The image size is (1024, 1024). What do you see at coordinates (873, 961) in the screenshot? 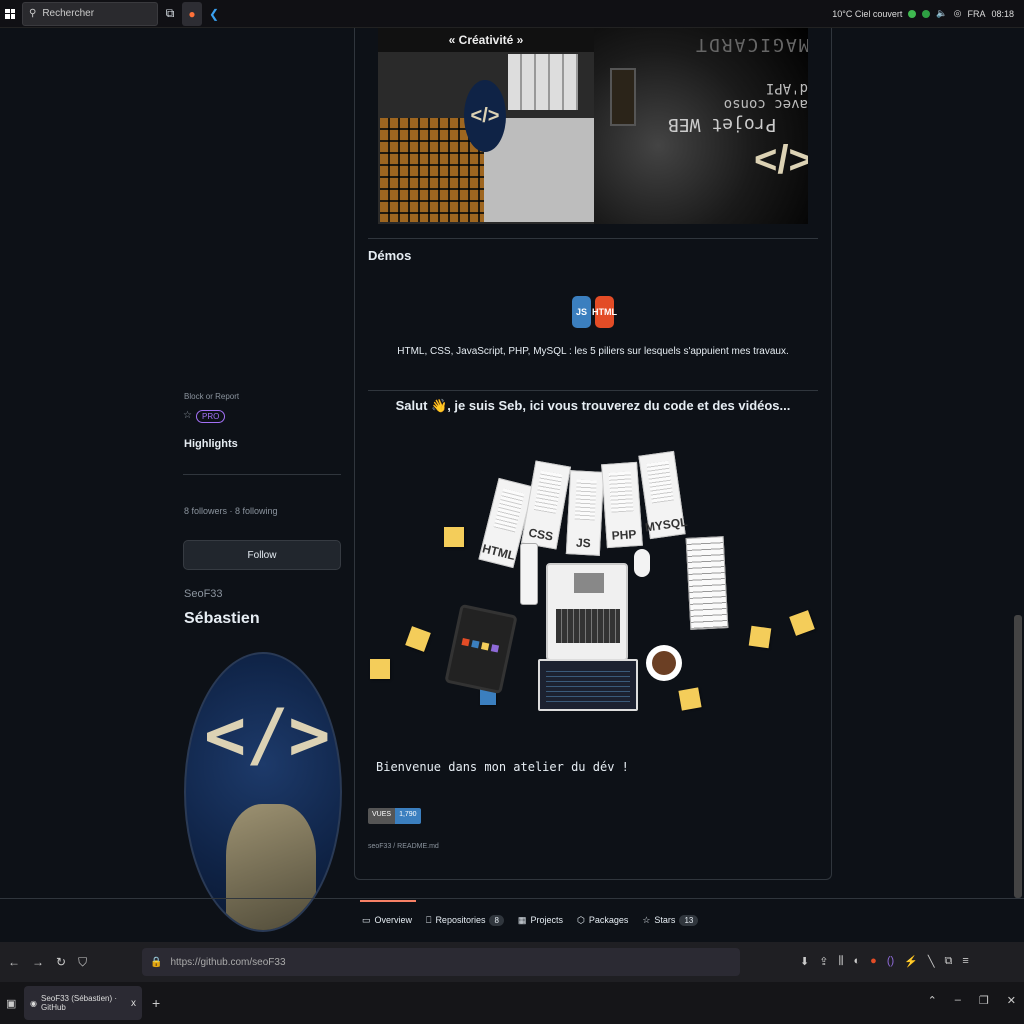
I see `extension-icon: ●` at bounding box center [873, 961].